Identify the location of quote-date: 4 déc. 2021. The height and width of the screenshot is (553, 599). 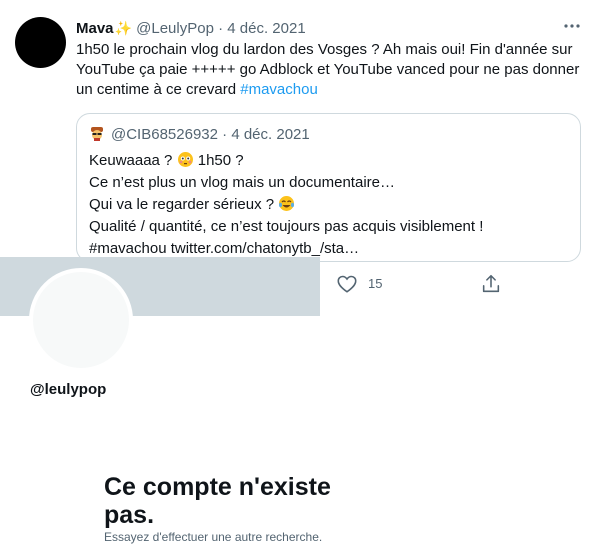
(270, 134).